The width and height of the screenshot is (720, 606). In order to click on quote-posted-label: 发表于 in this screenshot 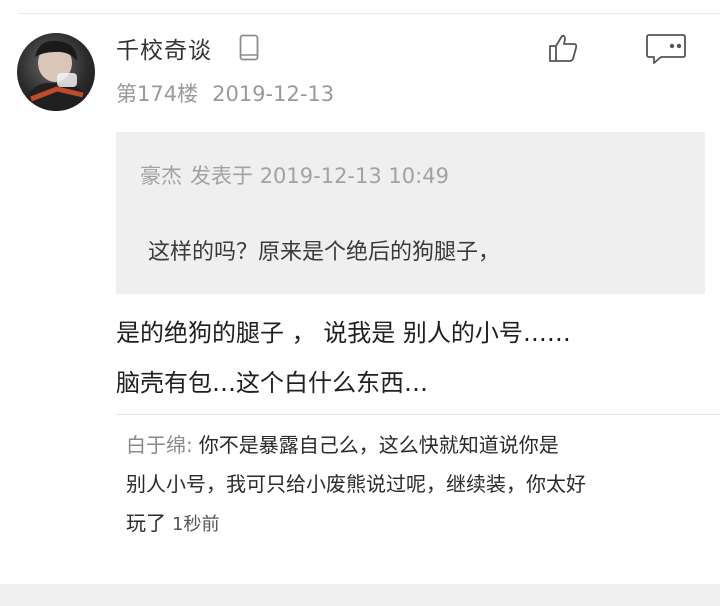, I will do `click(221, 176)`.